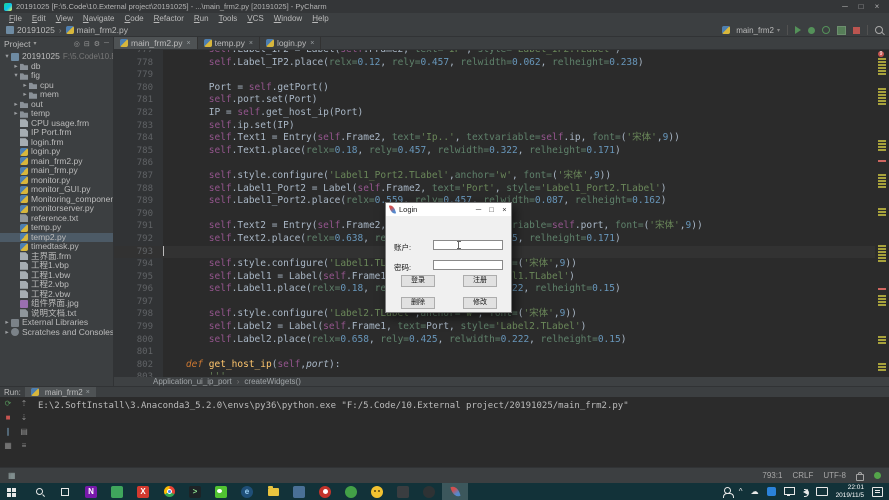 This screenshot has width=889, height=500. What do you see at coordinates (8, 418) in the screenshot?
I see `stop-icon: ■` at bounding box center [8, 418].